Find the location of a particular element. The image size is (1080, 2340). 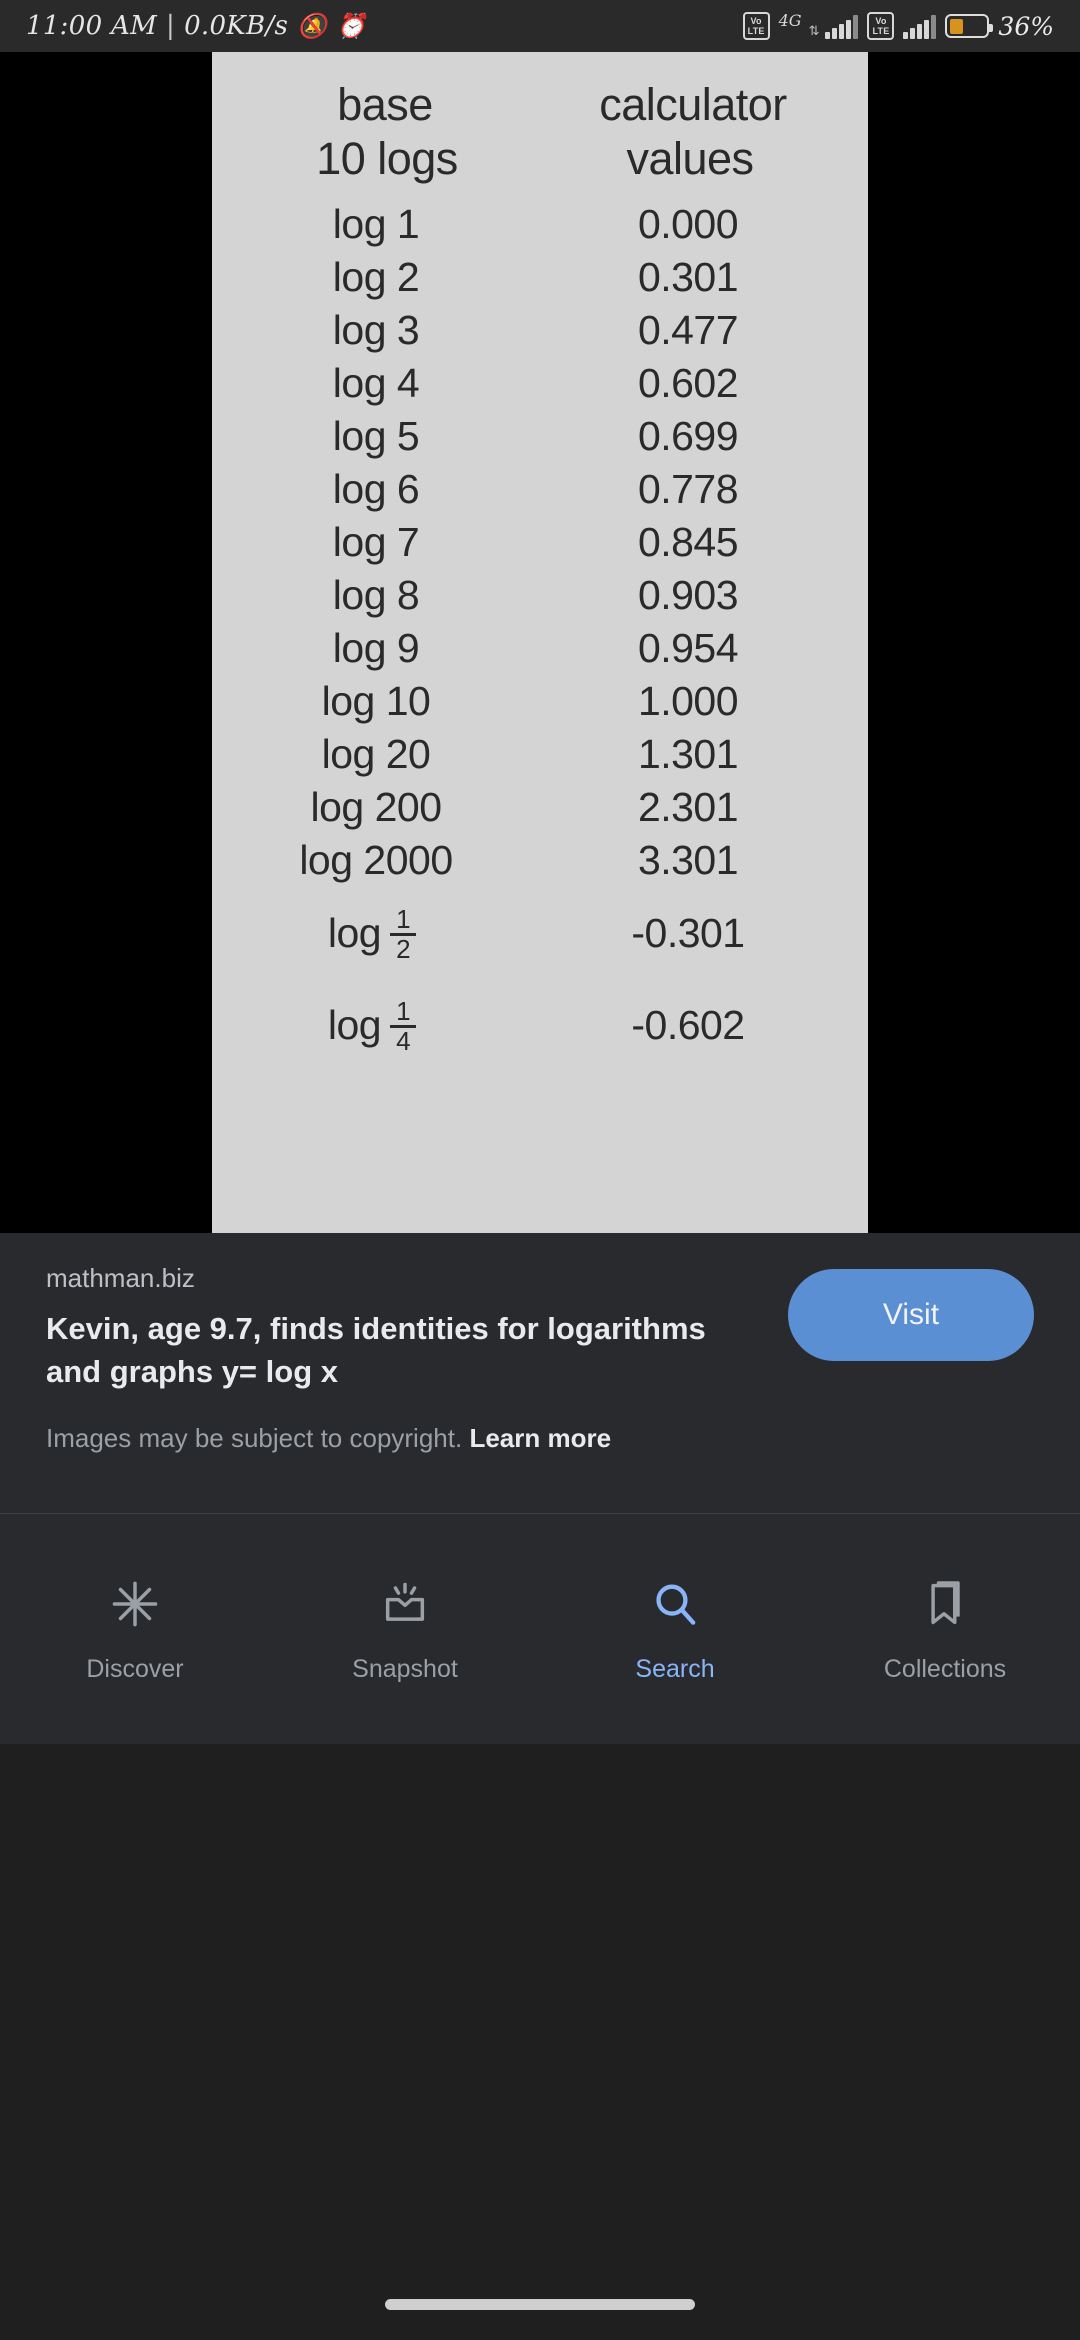

table-row: log 6 0.778 is located at coordinates (540, 489).